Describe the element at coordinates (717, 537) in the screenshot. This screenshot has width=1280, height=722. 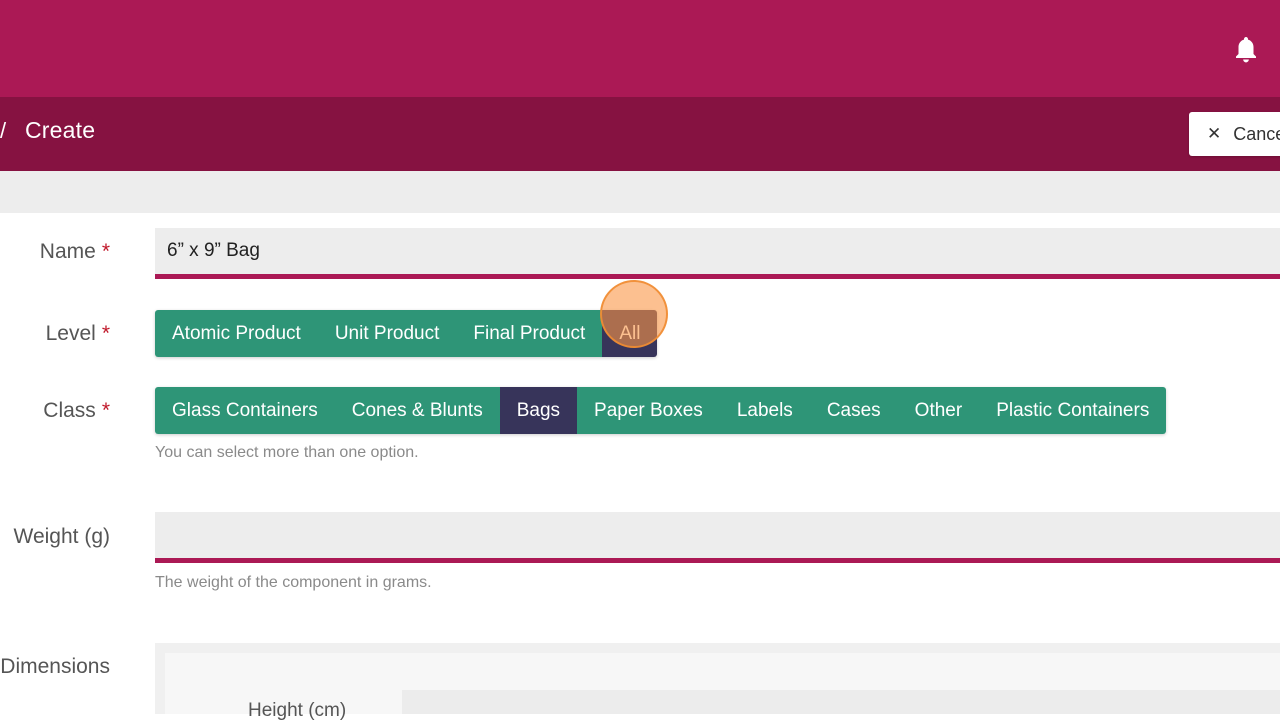
I see `weight-input` at that location.